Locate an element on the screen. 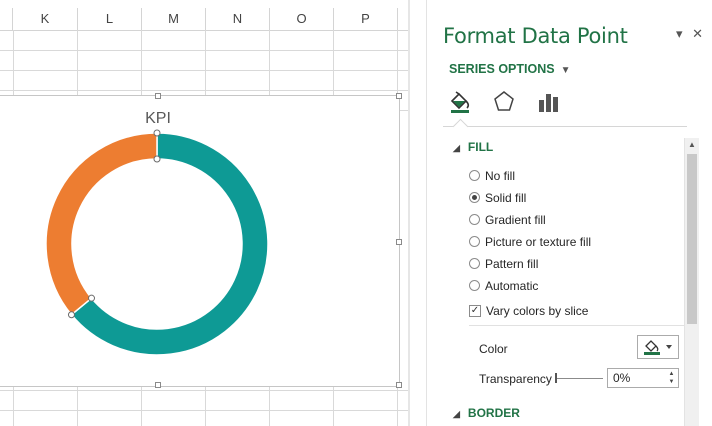  column-header-n: N is located at coordinates (238, 19).